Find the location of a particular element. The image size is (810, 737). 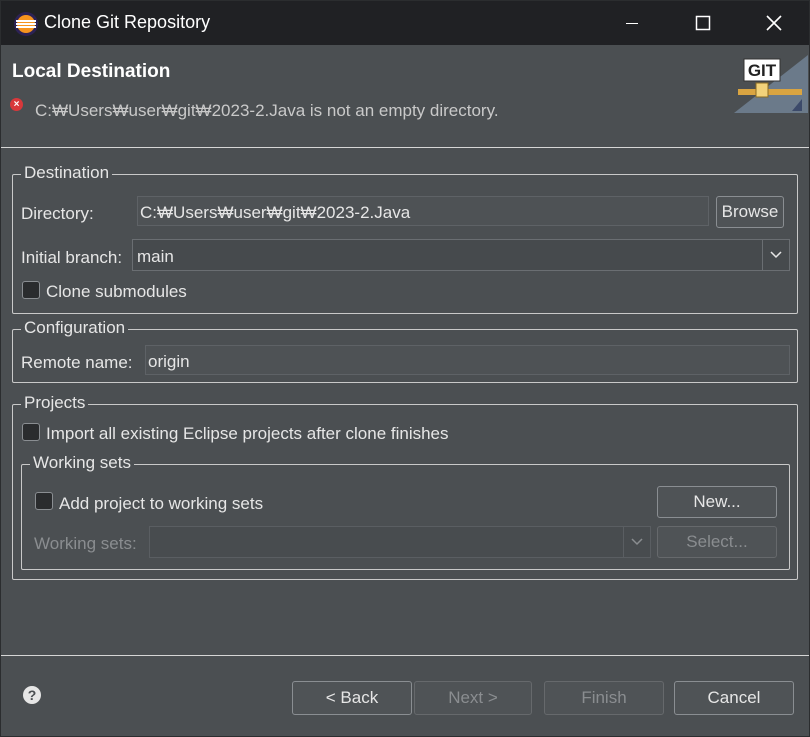

window-title: Clone Git Repository is located at coordinates (127, 22).